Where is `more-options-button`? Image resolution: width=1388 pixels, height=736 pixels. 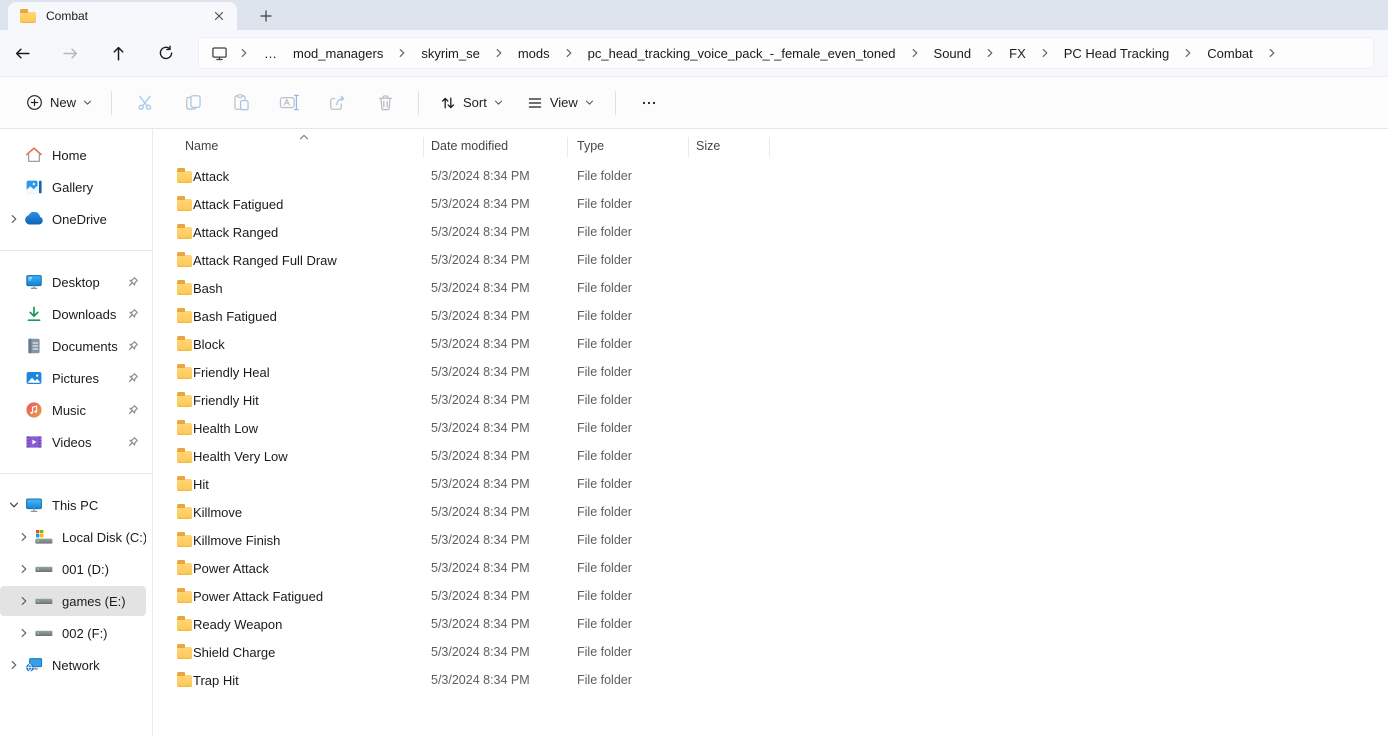
more-options-button is located at coordinates (649, 103).